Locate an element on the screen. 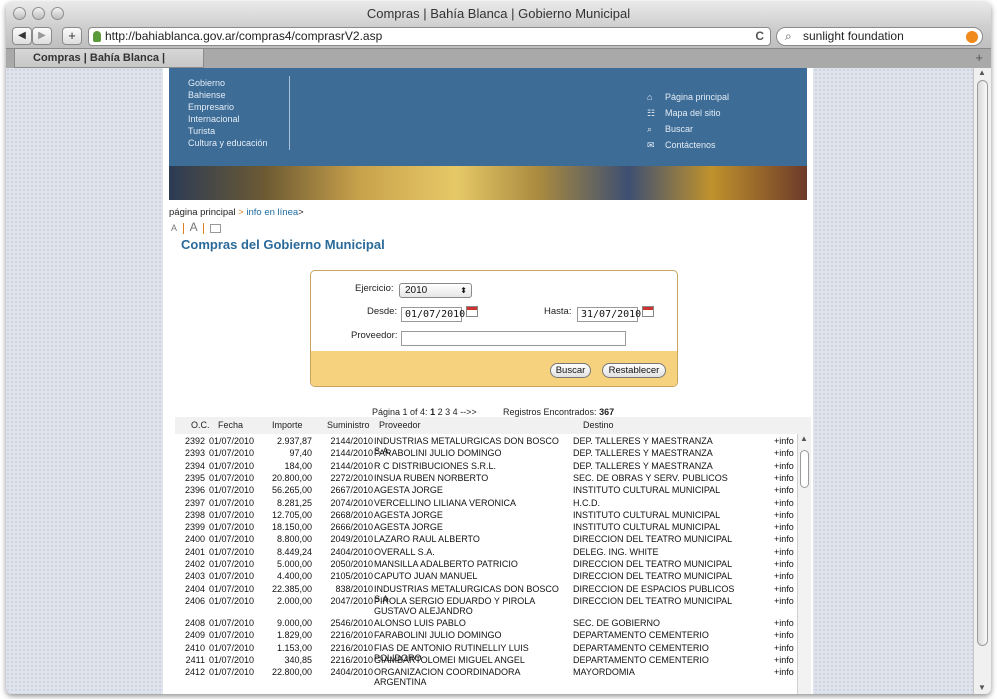 The image size is (997, 699). page-scroll-thumb is located at coordinates (982, 363).